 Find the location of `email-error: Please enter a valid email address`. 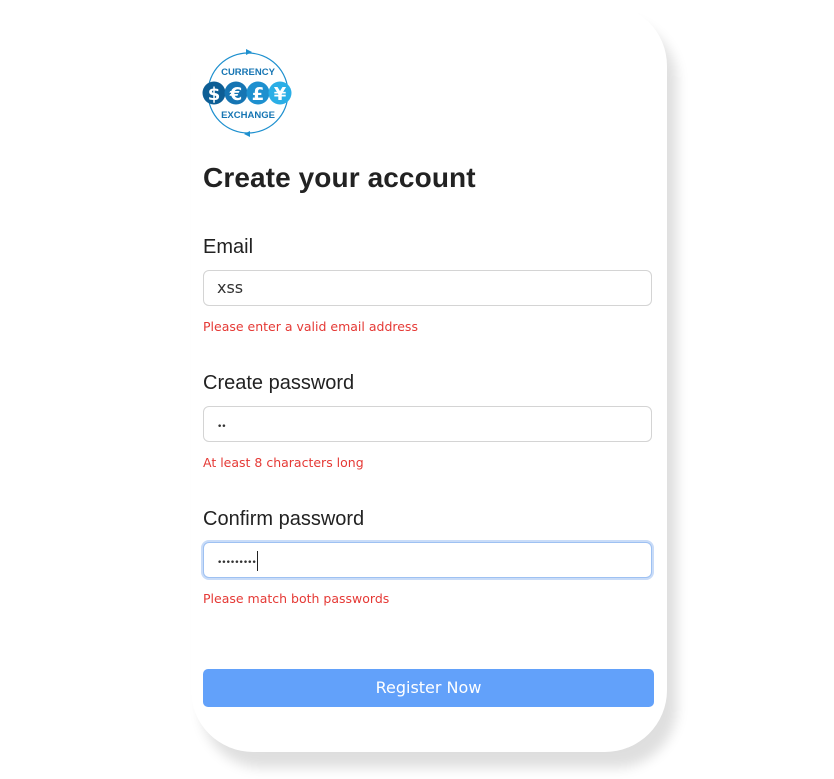

email-error: Please enter a valid email address is located at coordinates (310, 326).